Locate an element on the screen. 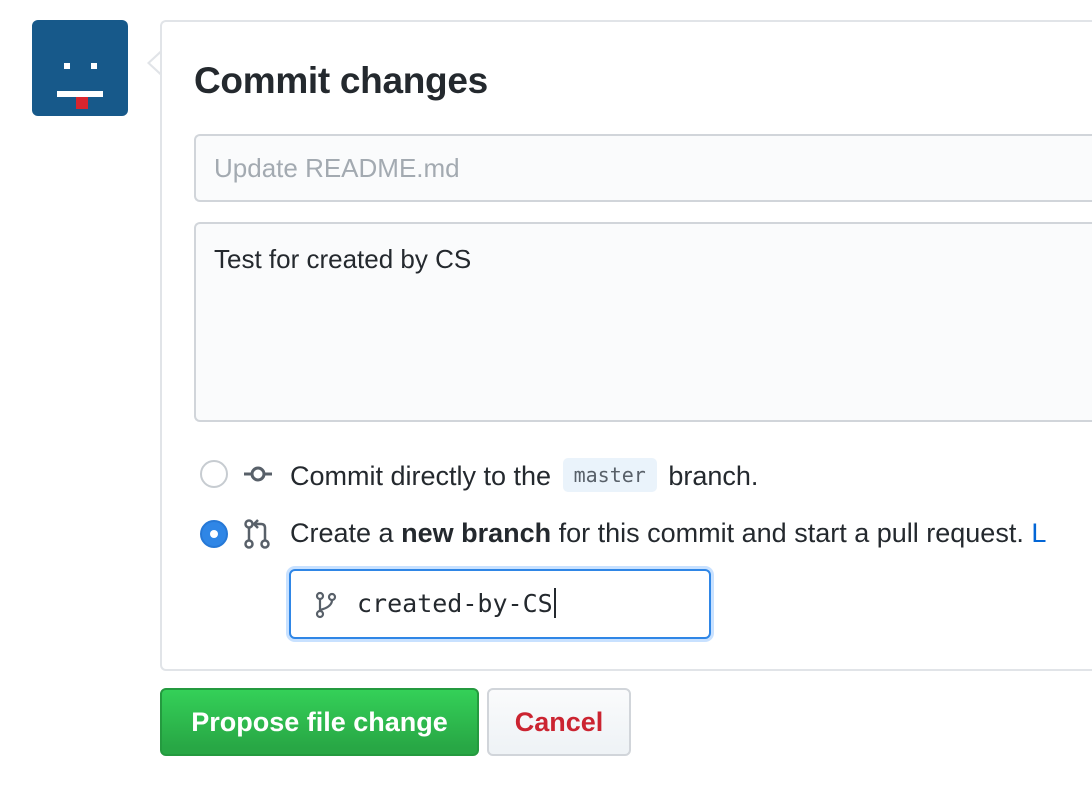  branch-name-value-wrap: created-by-CS is located at coordinates (456, 603).